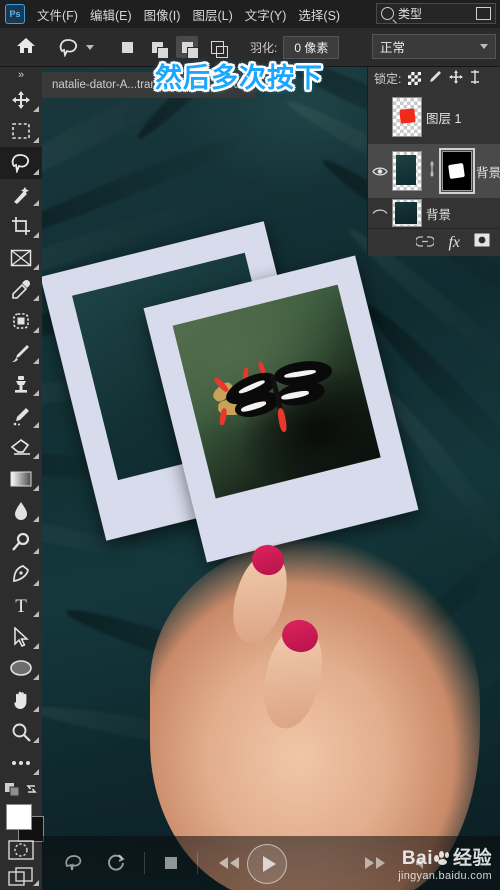 The width and height of the screenshot is (500, 890). What do you see at coordinates (21, 448) in the screenshot?
I see `eraser-tool` at bounding box center [21, 448].